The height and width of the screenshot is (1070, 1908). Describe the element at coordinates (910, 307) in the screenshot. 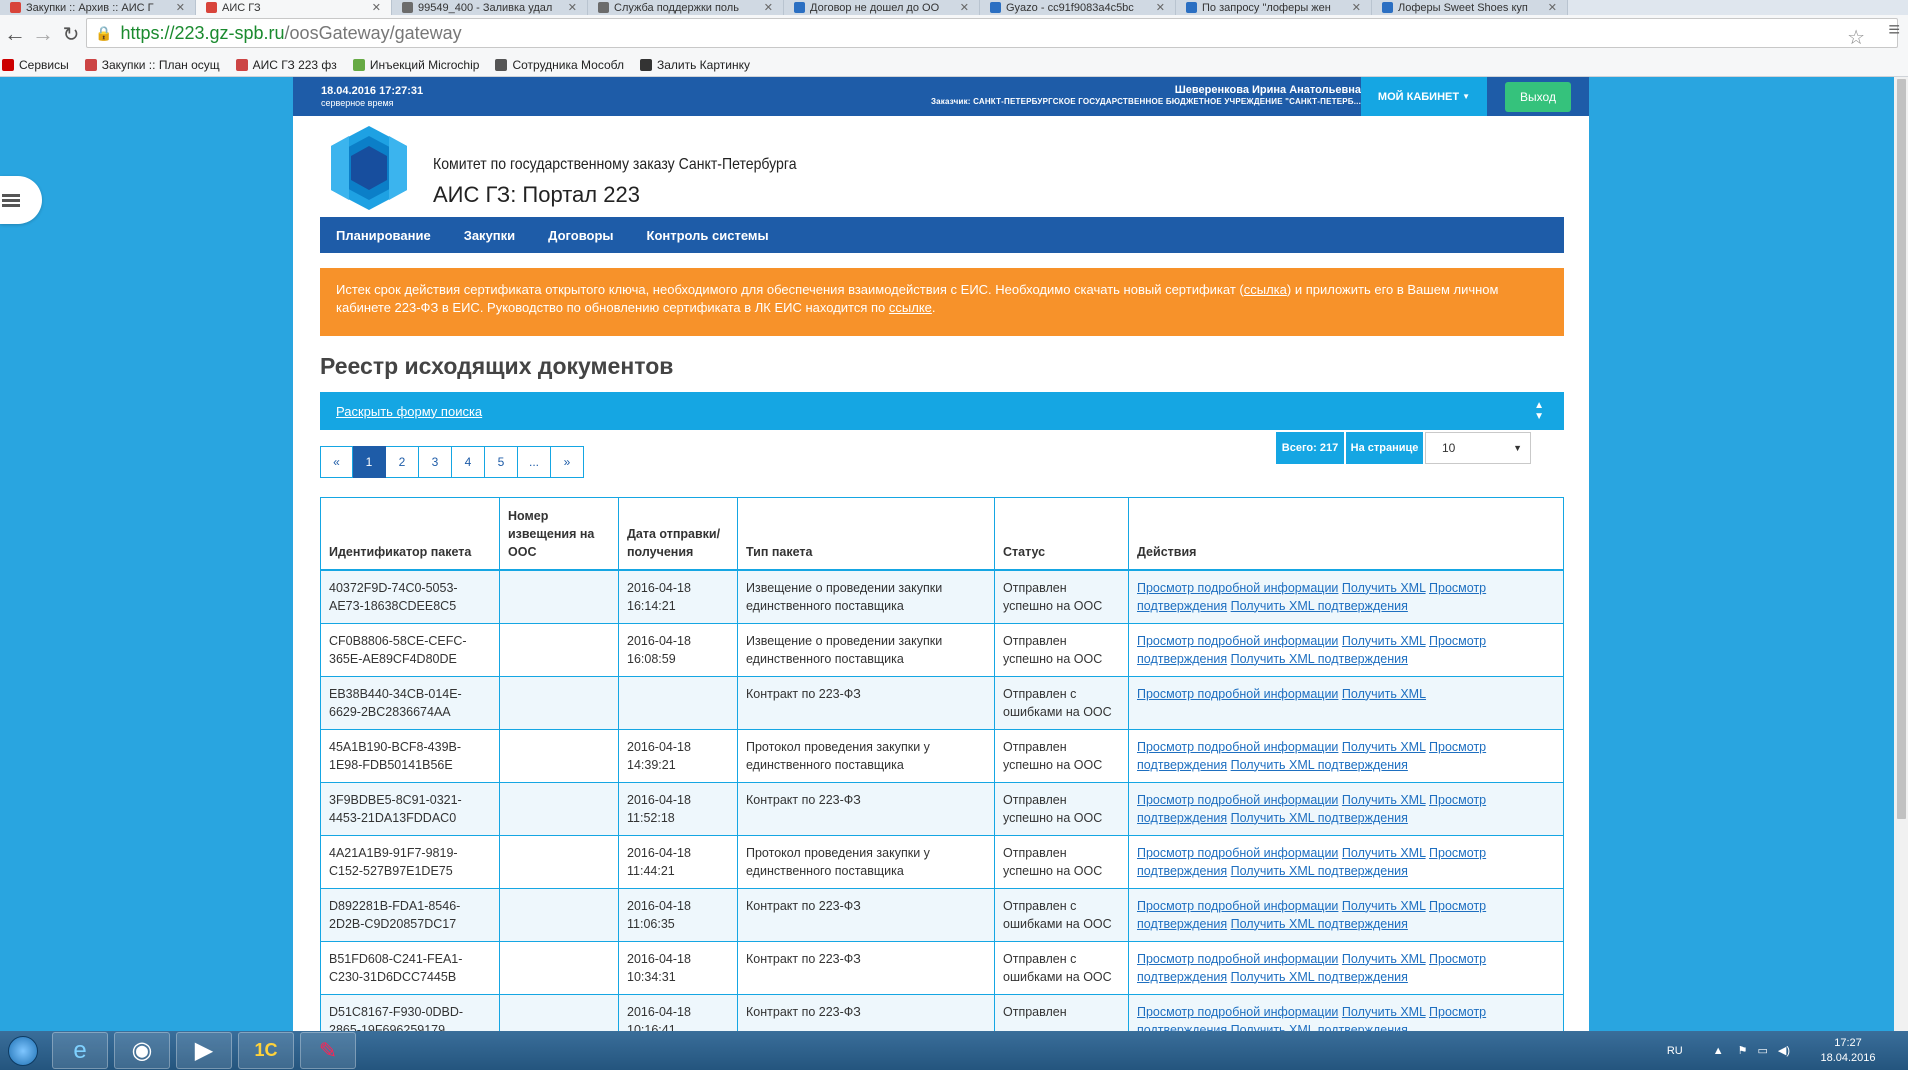

I see `alert-link-guide: ссылке` at that location.